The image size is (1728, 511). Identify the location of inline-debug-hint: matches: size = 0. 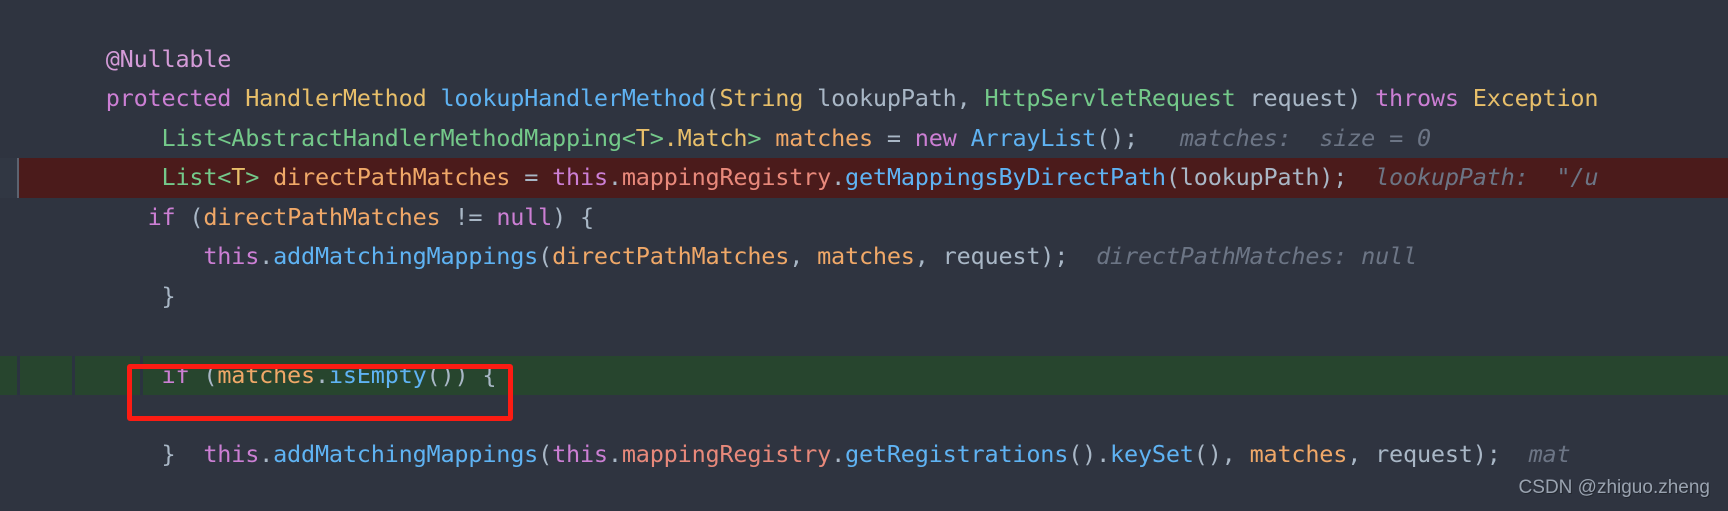
(1305, 137).